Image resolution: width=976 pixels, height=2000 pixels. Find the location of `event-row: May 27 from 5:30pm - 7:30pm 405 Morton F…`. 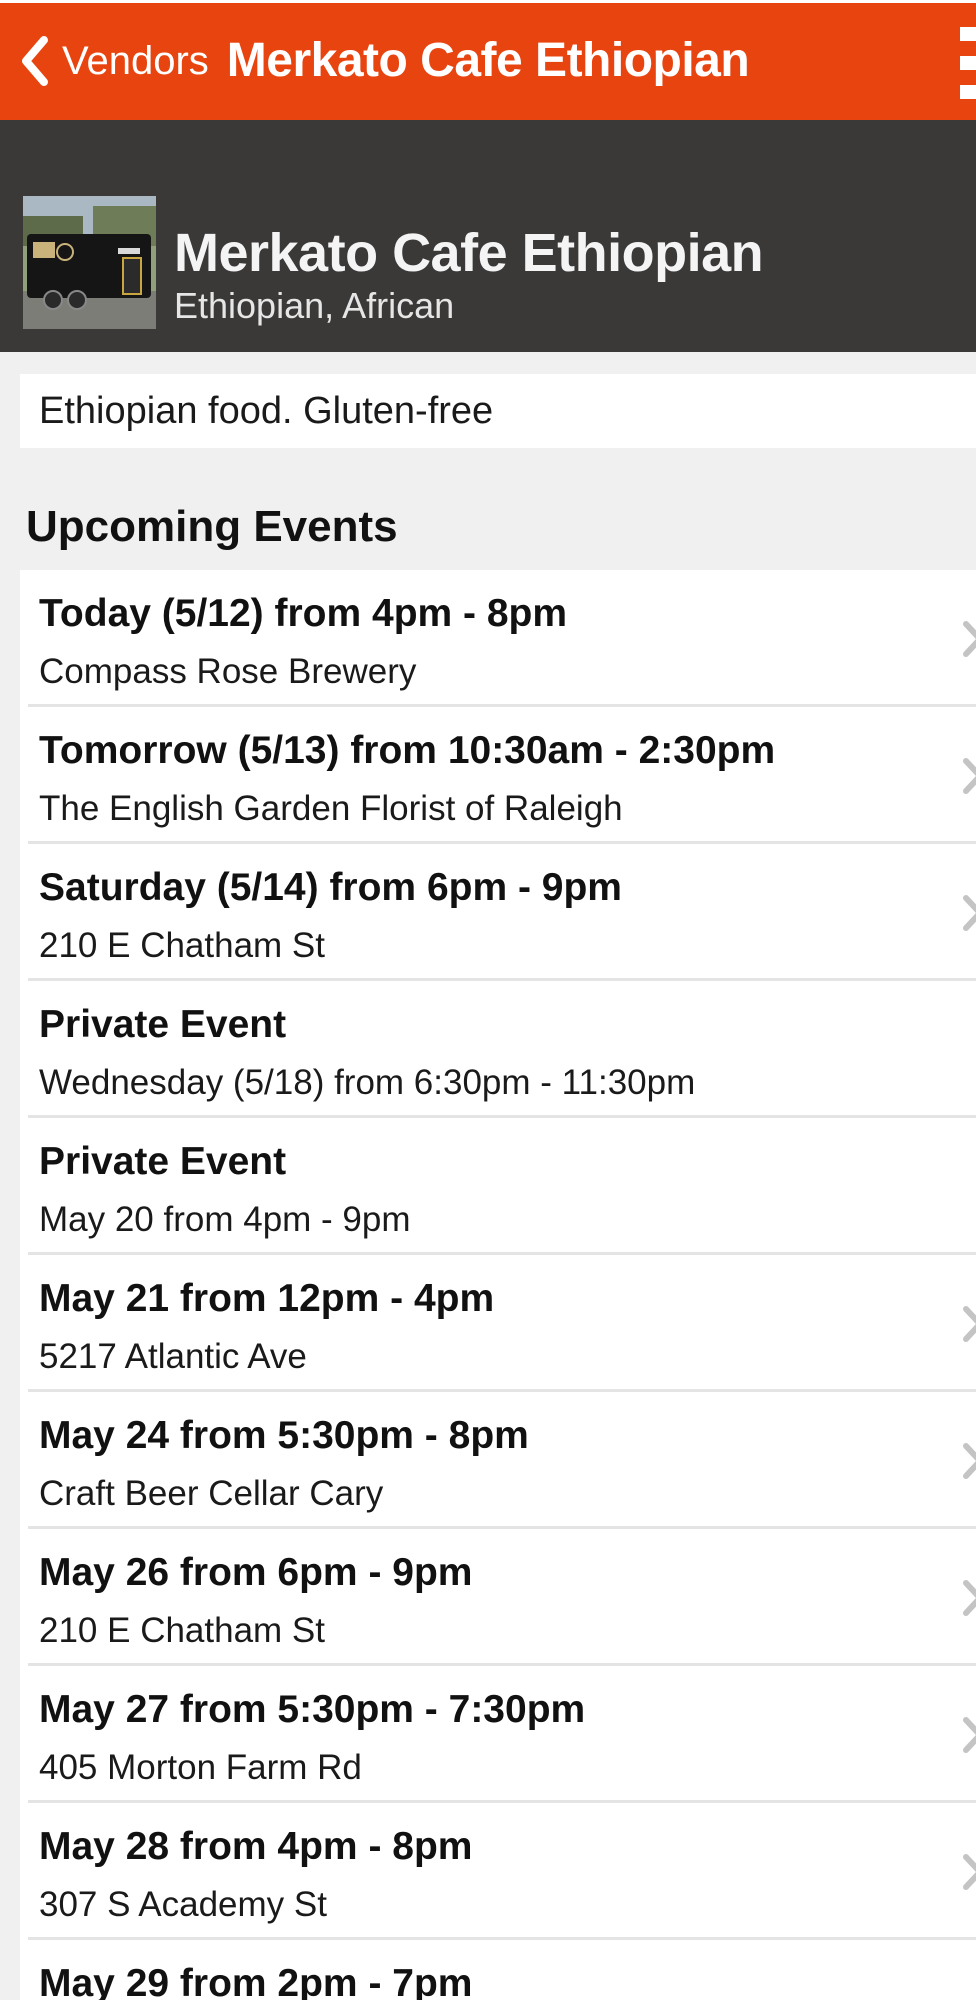

event-row: May 27 from 5:30pm - 7:30pm 405 Morton F… is located at coordinates (502, 1734).